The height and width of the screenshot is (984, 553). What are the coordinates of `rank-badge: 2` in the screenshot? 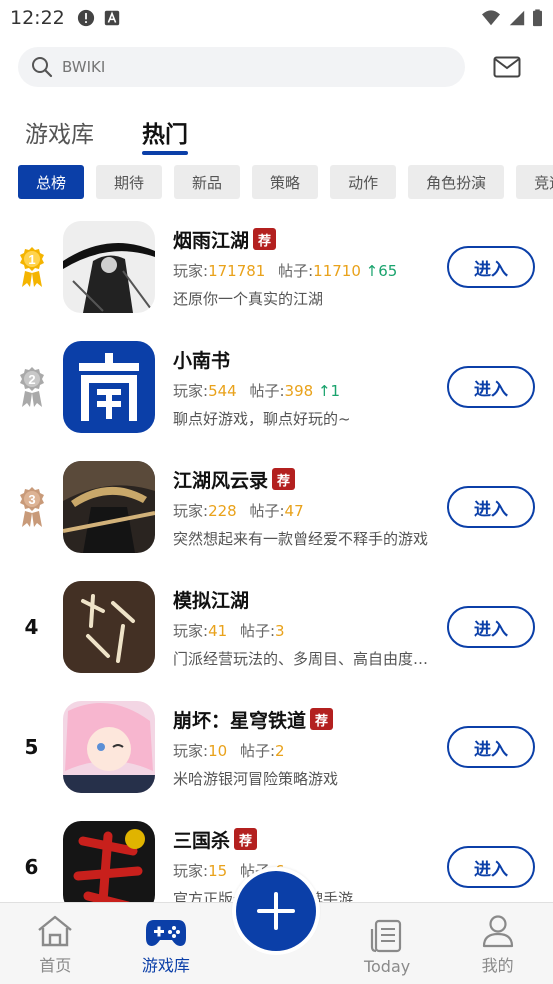 It's located at (31, 387).